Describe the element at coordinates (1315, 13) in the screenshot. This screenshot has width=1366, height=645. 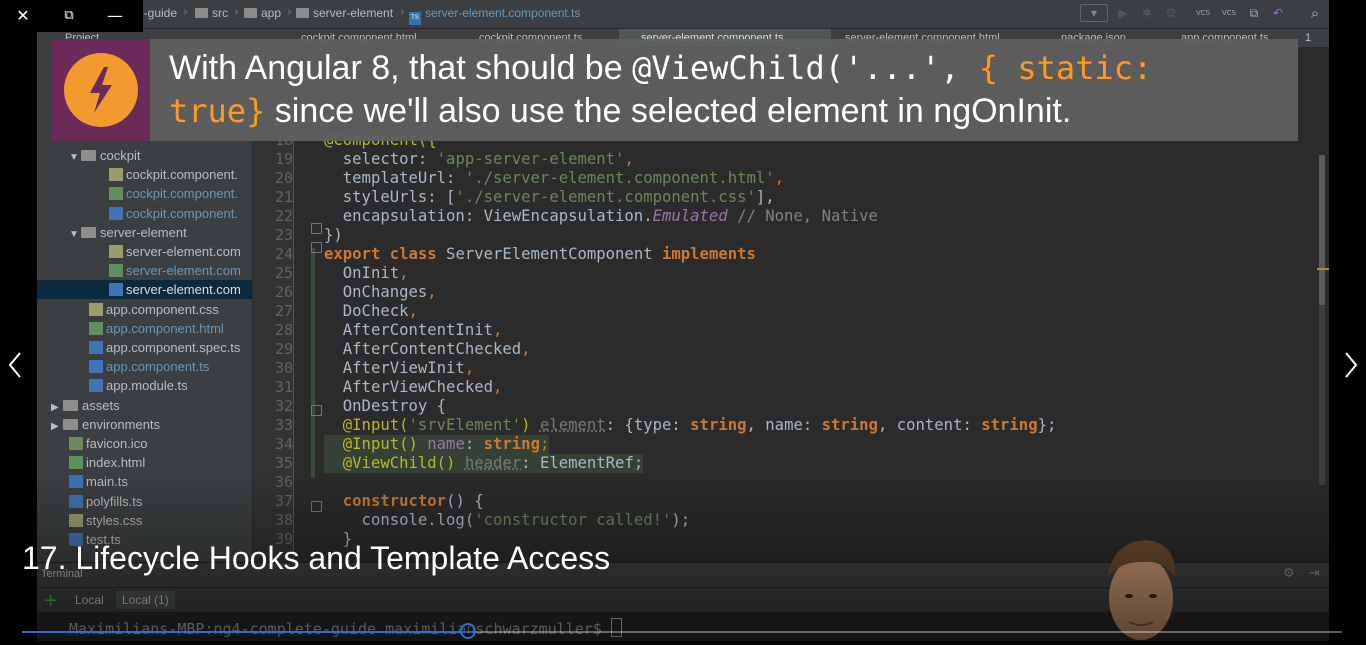
I see `search-icon: ⌕` at that location.